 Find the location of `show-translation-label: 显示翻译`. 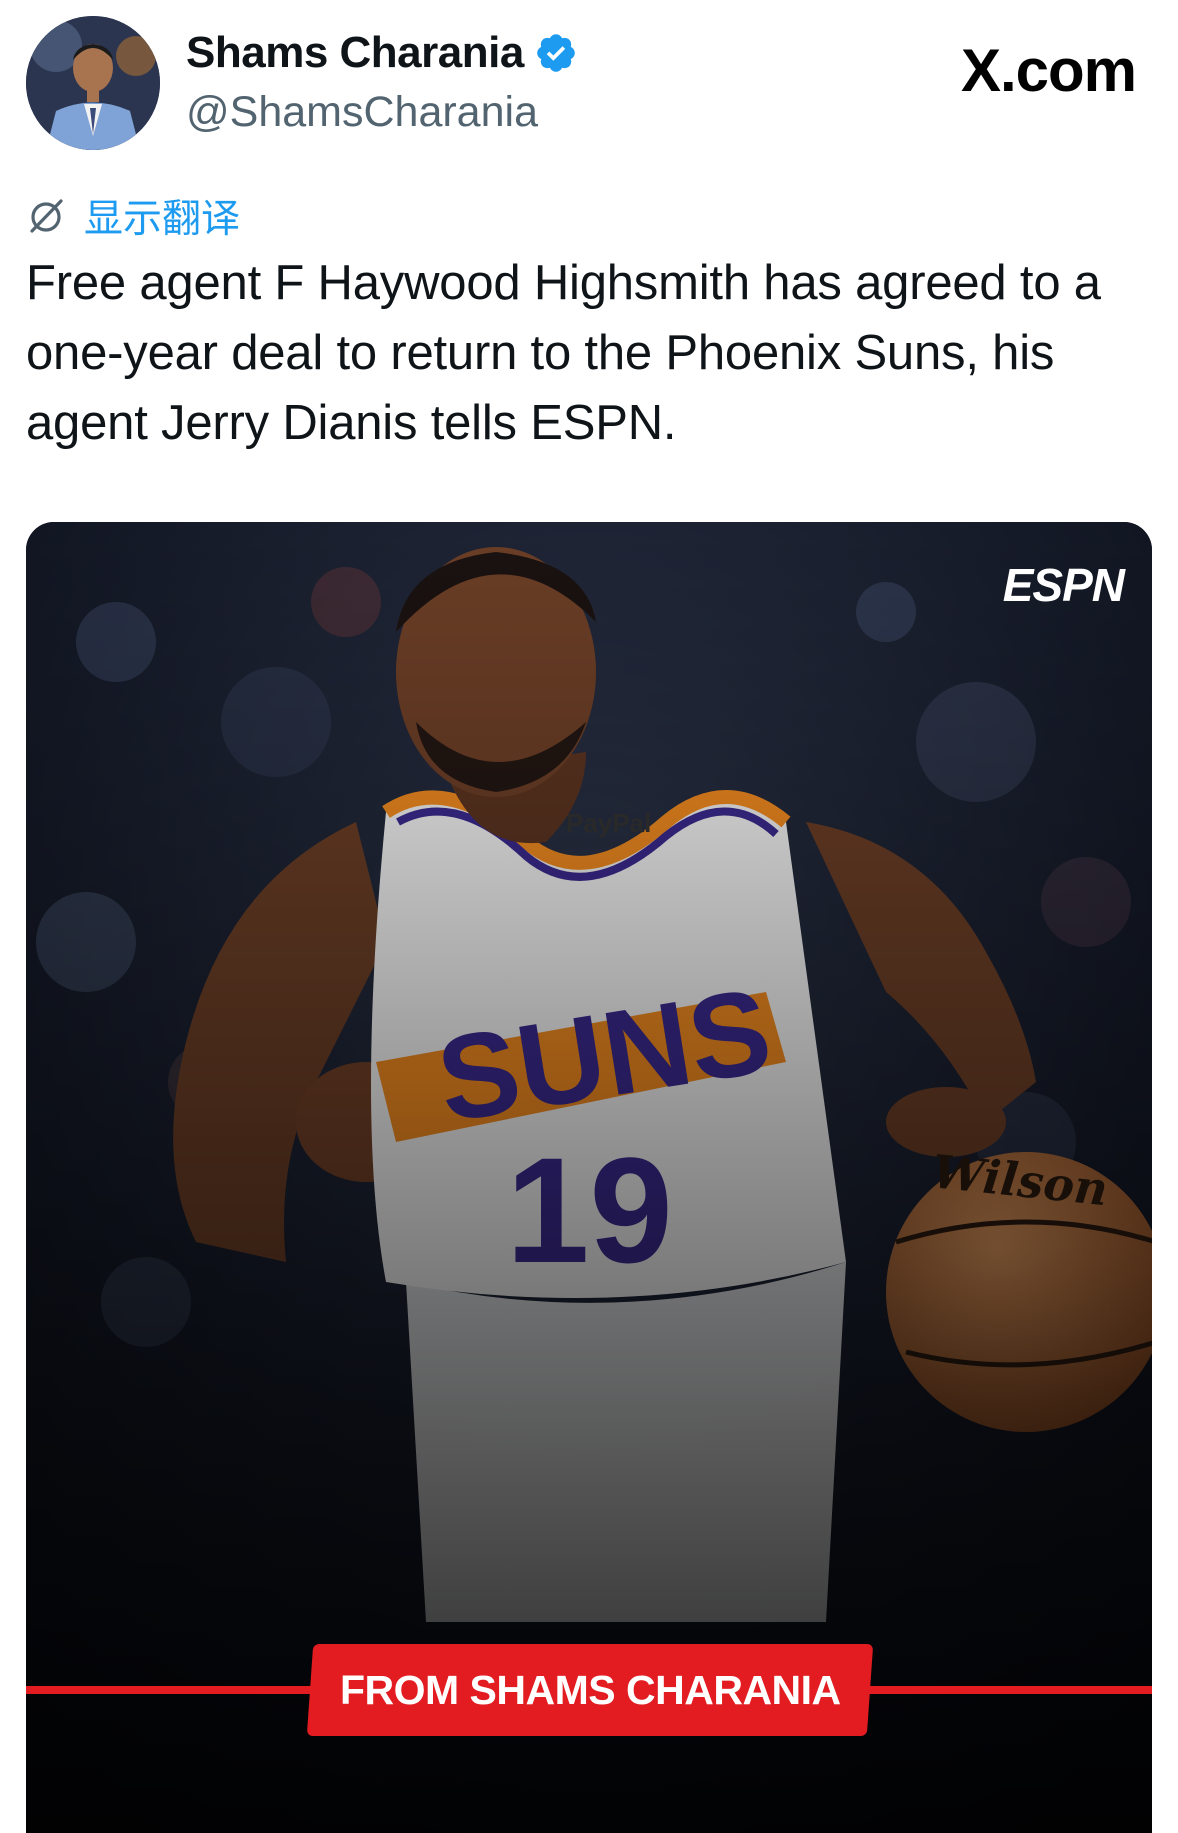

show-translation-label: 显示翻译 is located at coordinates (162, 219).